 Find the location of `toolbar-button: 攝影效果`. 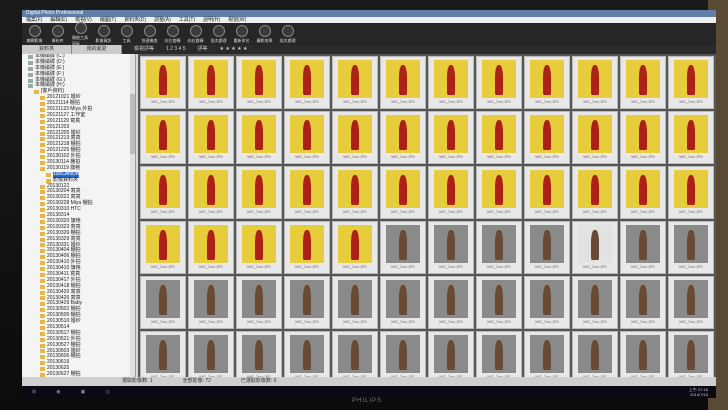

toolbar-button: 攝影效果 is located at coordinates (264, 34).